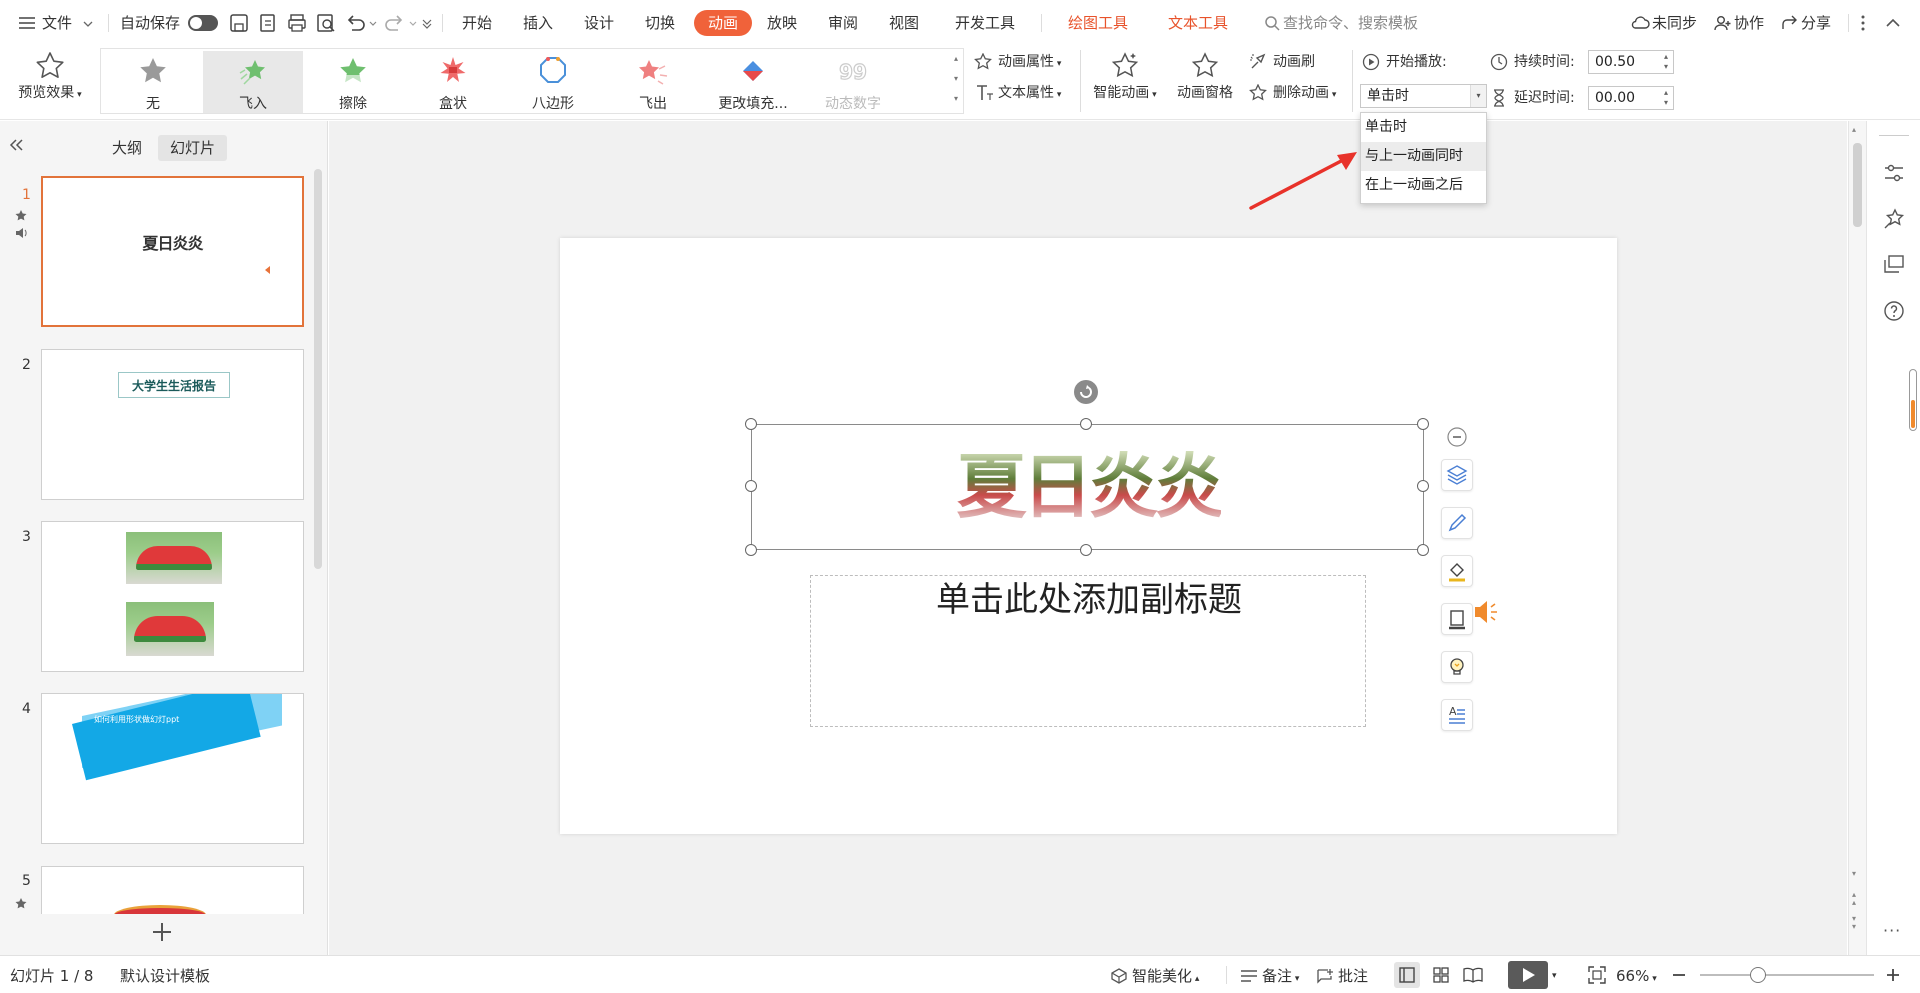 The width and height of the screenshot is (1920, 993). What do you see at coordinates (1854, 923) in the screenshot?
I see `next-slide-icon: ▾ ▾` at bounding box center [1854, 923].